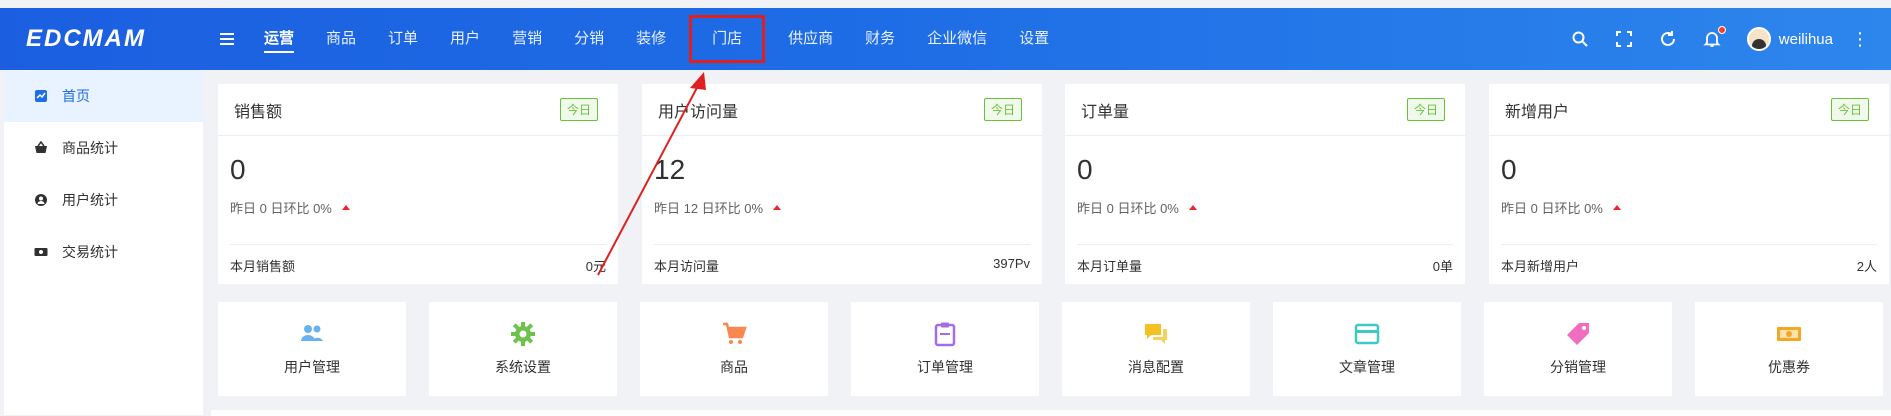  I want to click on quick-link-label: 订单管理, so click(945, 367).